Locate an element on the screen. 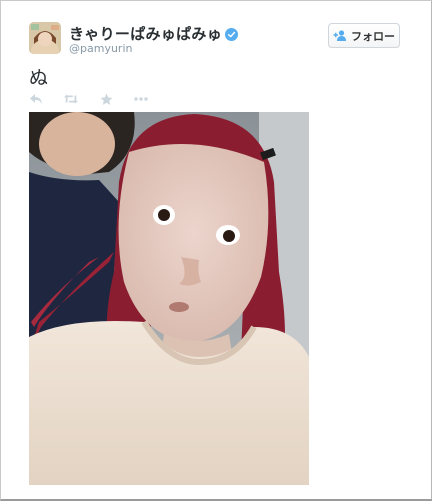  reply-button is located at coordinates (36, 99).